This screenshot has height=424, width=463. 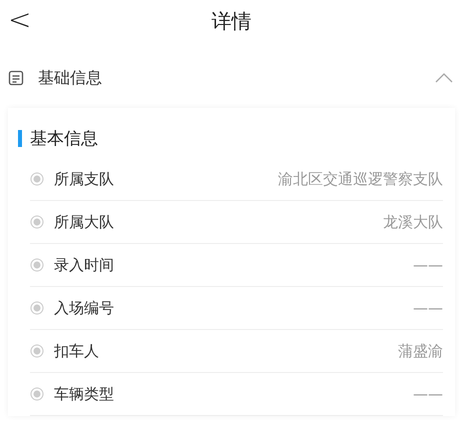 I want to click on field-label: 所属大队, so click(x=84, y=222).